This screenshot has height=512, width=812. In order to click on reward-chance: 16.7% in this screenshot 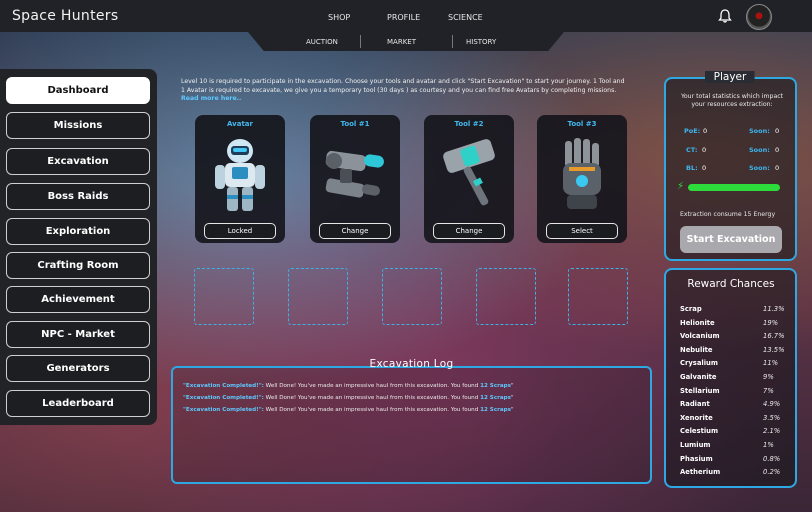, I will do `click(774, 336)`.